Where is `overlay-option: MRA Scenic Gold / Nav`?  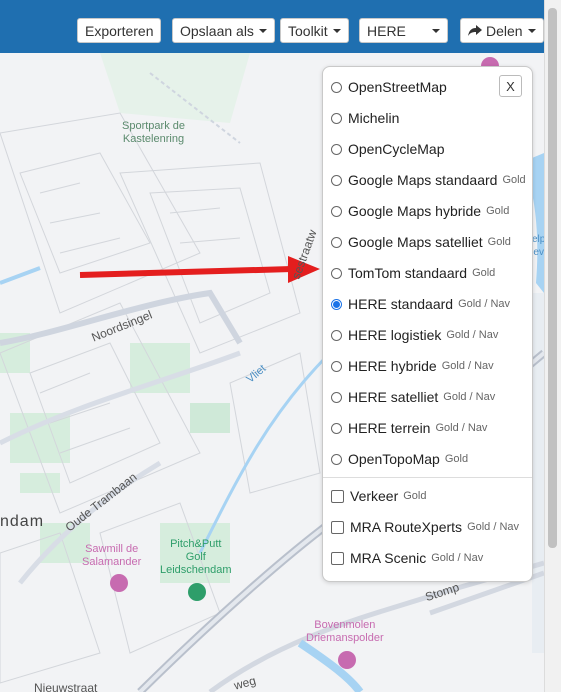 overlay-option: MRA Scenic Gold / Nav is located at coordinates (407, 558).